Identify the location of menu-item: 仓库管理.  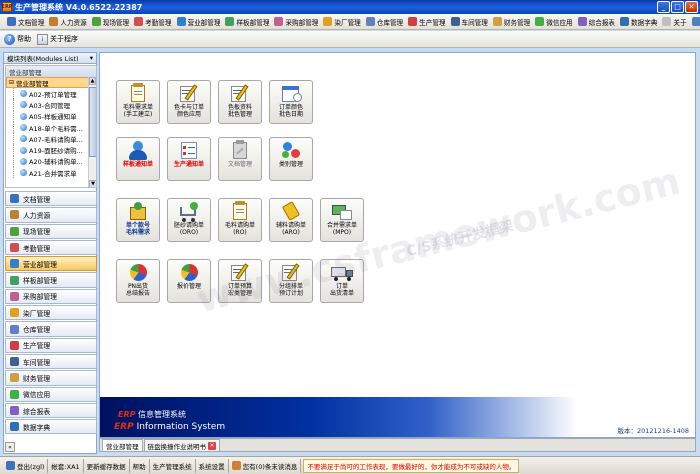
(384, 22).